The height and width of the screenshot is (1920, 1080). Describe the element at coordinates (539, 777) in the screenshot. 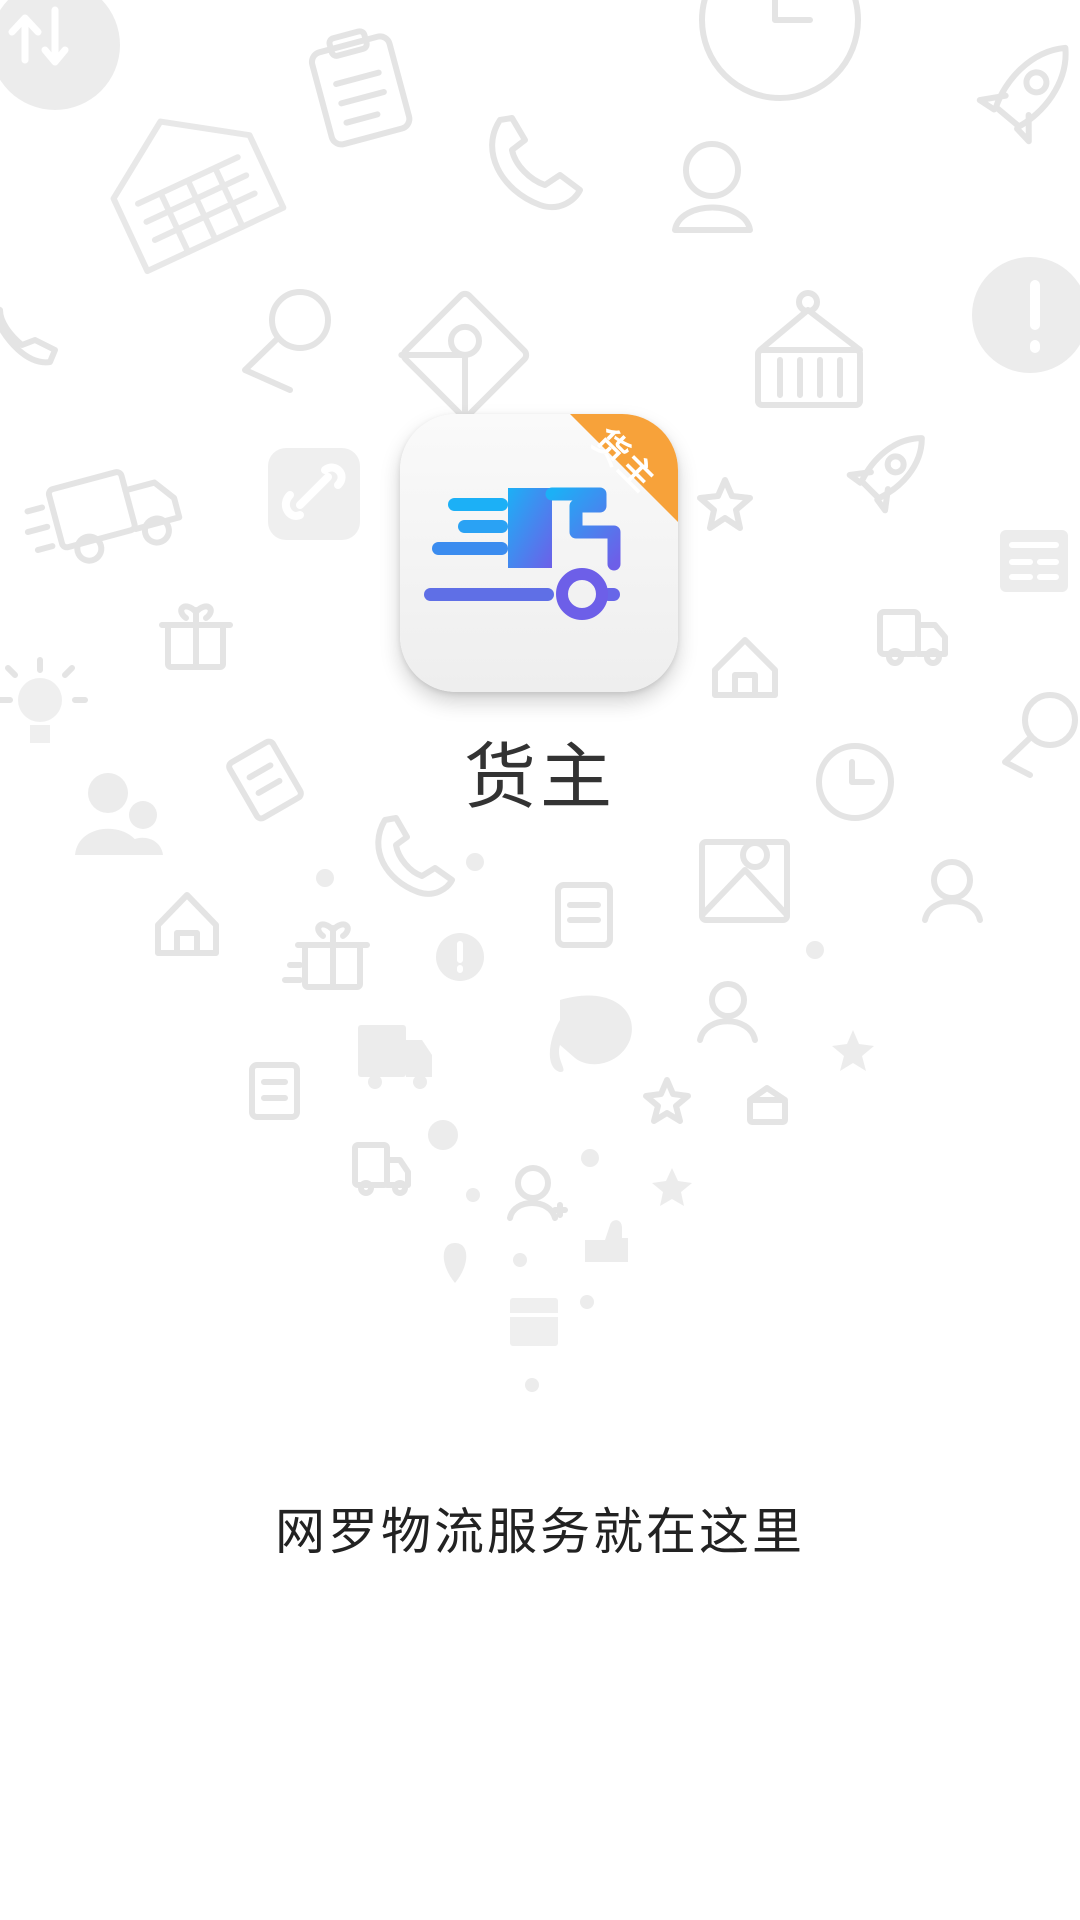

I see `app-name: 货主` at that location.